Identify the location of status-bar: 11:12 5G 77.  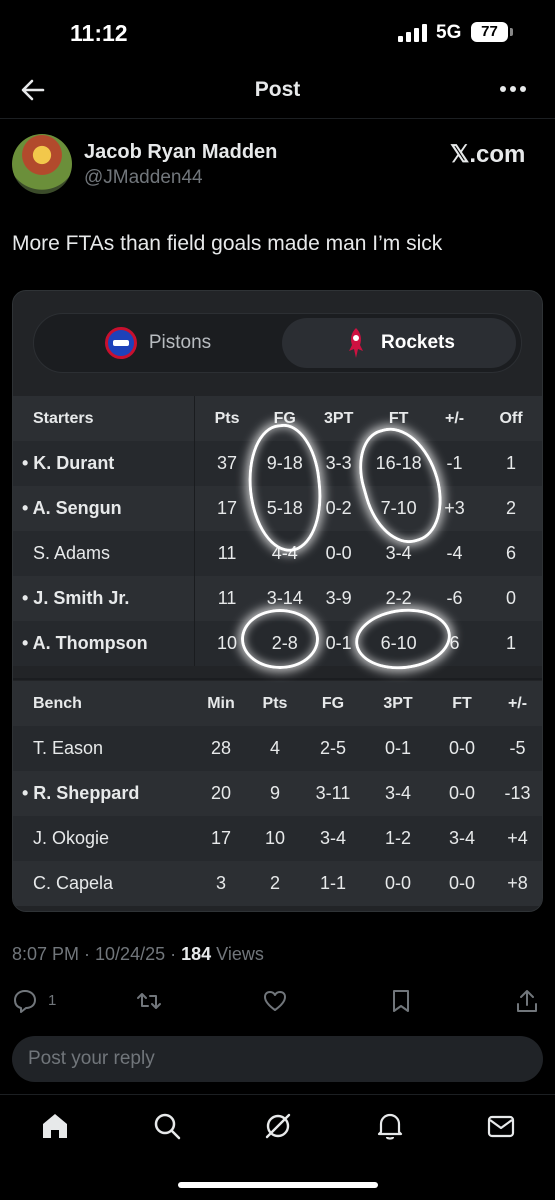
(277, 31).